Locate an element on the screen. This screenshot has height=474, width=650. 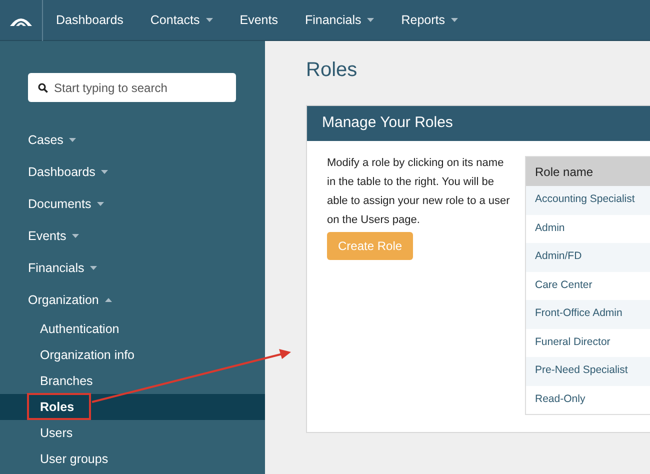
sidebar-item: Financials is located at coordinates (132, 268).